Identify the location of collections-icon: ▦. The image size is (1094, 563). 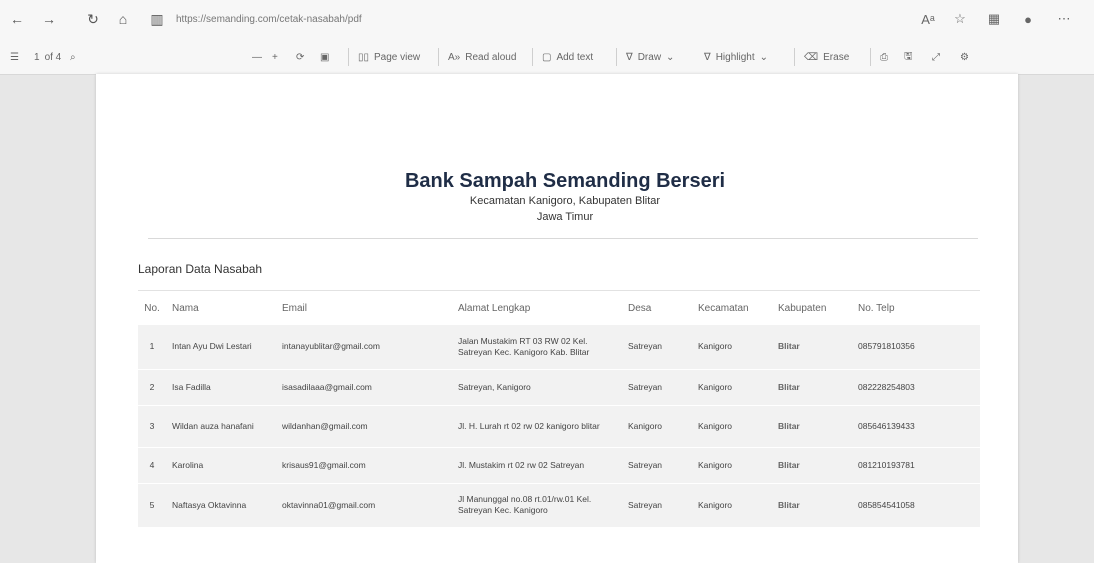
(994, 19).